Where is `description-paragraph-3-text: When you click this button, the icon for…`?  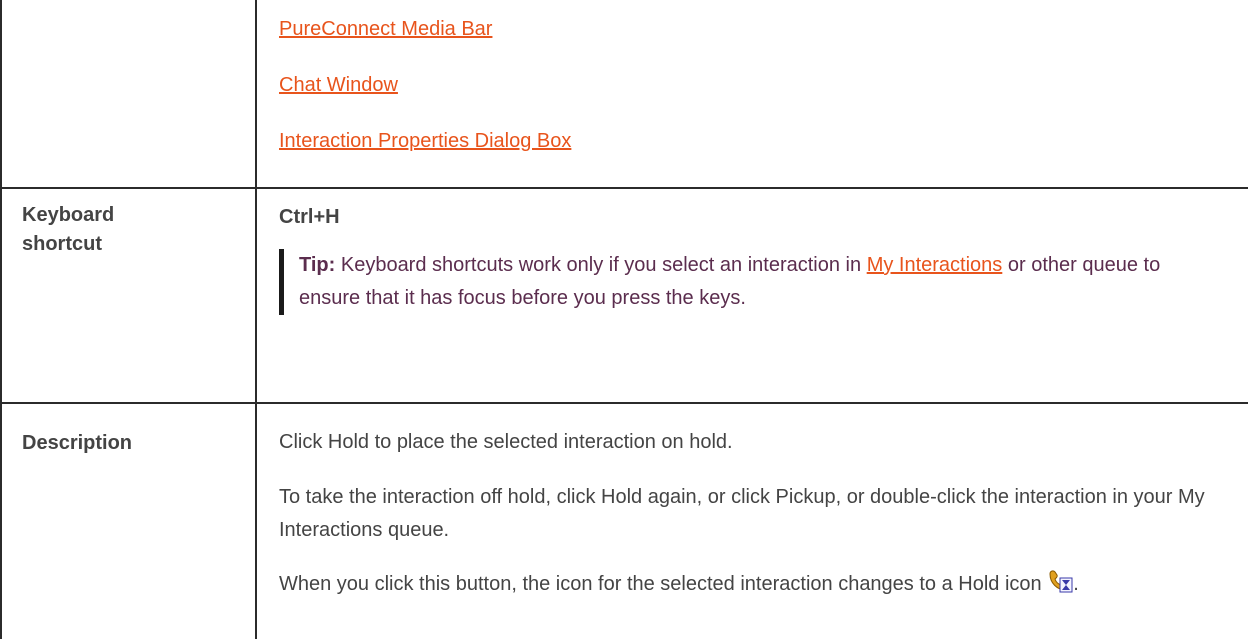 description-paragraph-3-text: When you click this button, the icon for… is located at coordinates (660, 584).